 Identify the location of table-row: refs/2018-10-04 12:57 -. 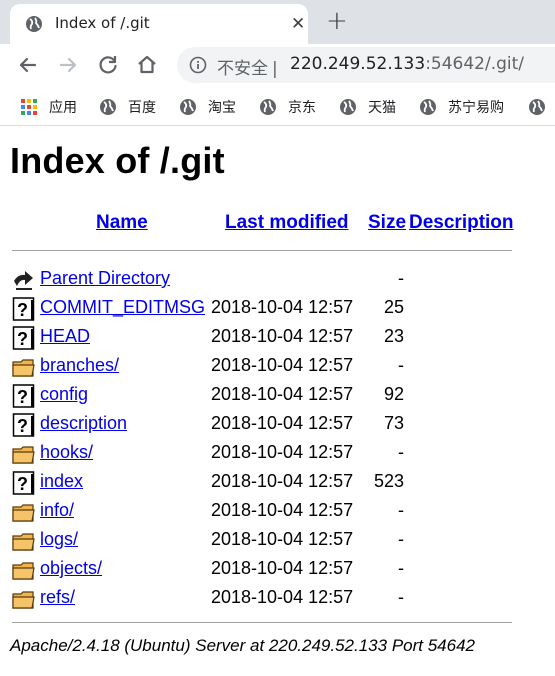
(277, 601).